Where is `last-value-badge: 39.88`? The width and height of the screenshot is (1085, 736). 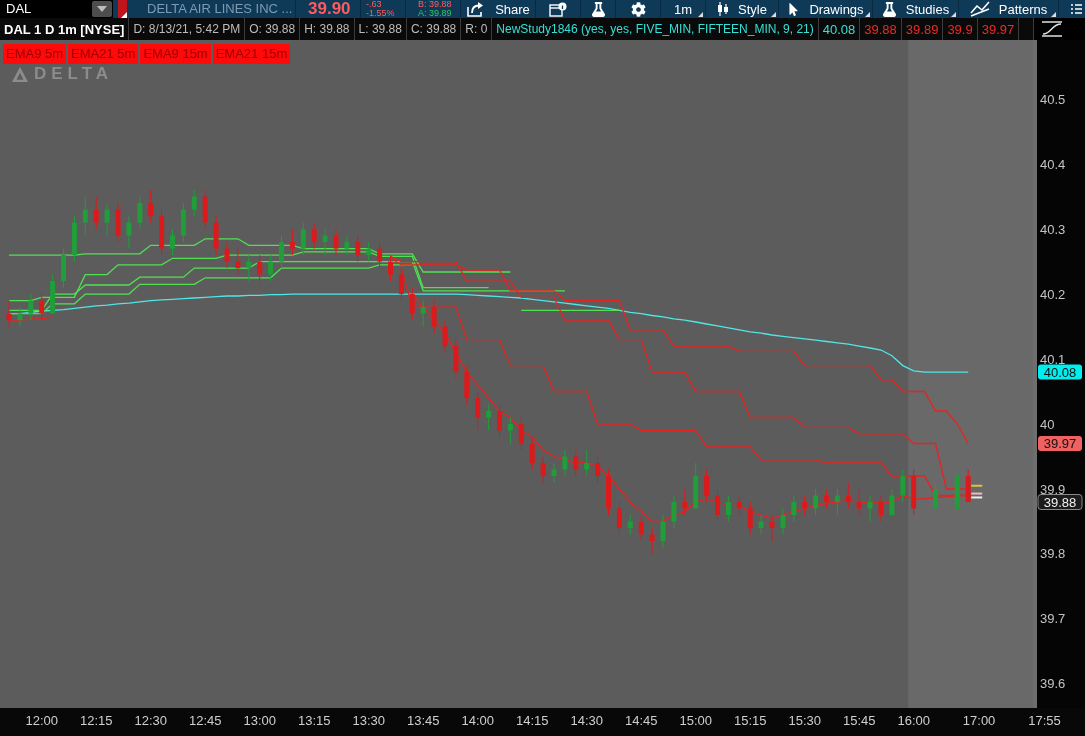
last-value-badge: 39.88 is located at coordinates (1060, 502).